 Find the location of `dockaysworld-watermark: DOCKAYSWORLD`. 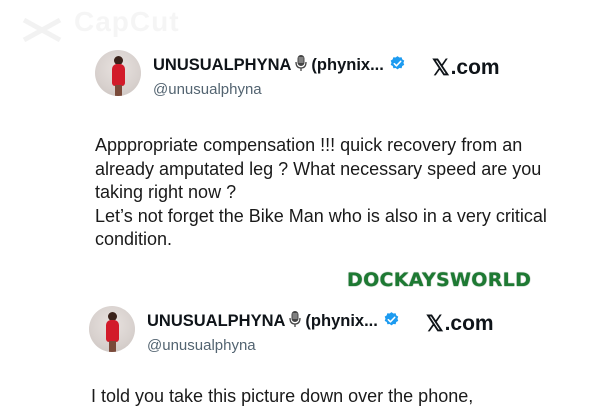

dockaysworld-watermark: DOCKAYSWORLD is located at coordinates (439, 280).